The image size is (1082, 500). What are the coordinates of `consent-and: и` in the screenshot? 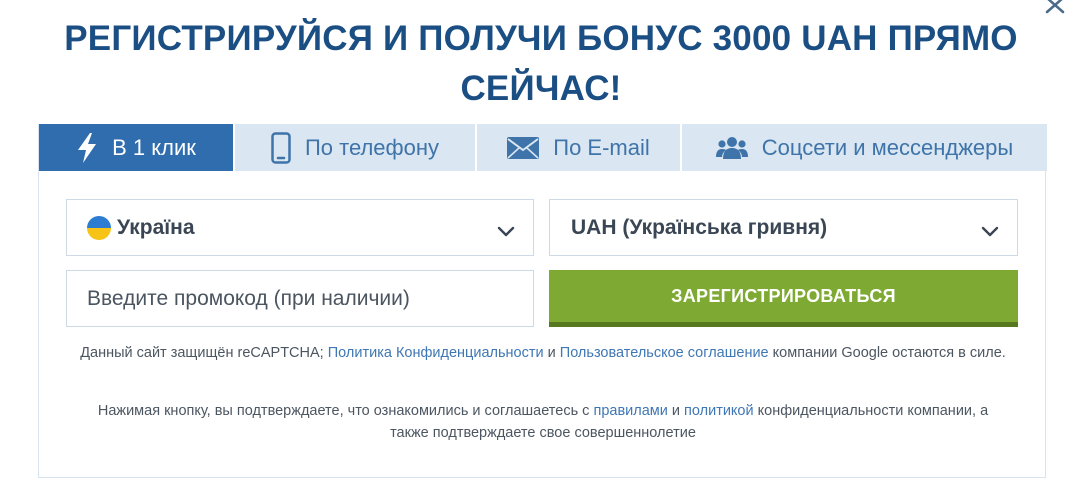 It's located at (675, 411).